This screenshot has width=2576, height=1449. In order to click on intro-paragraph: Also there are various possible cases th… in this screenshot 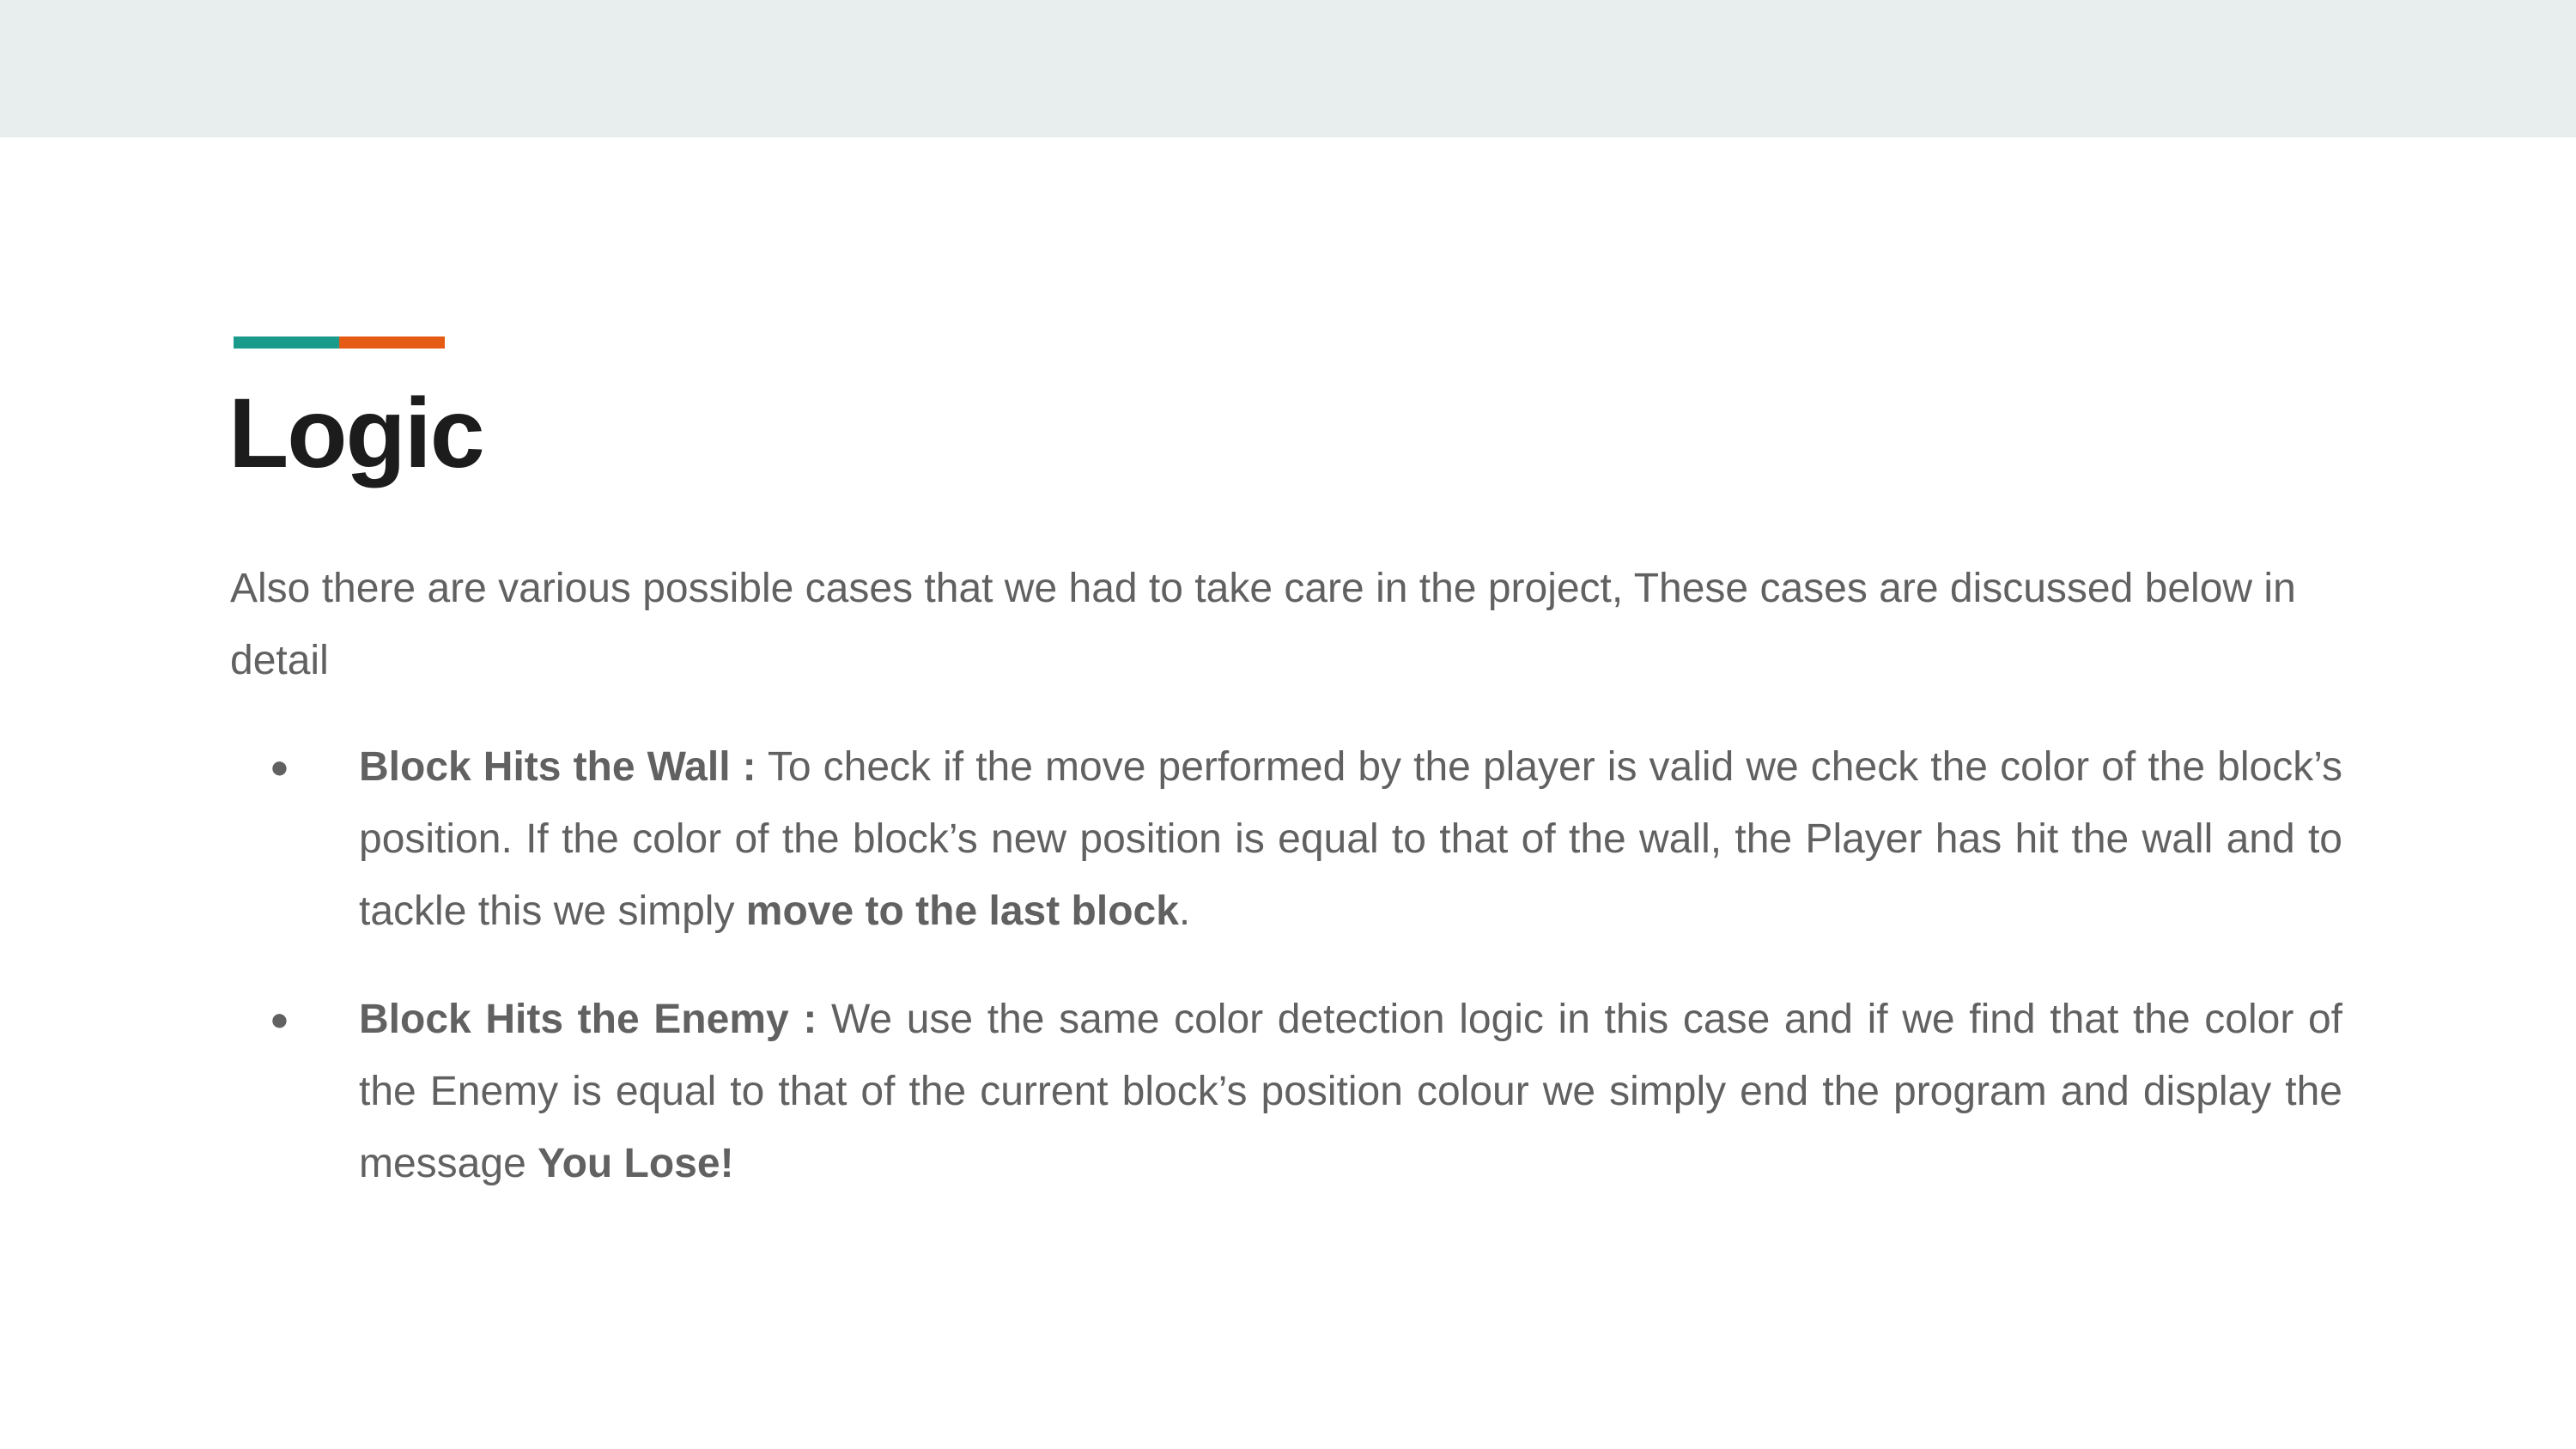, I will do `click(1263, 624)`.